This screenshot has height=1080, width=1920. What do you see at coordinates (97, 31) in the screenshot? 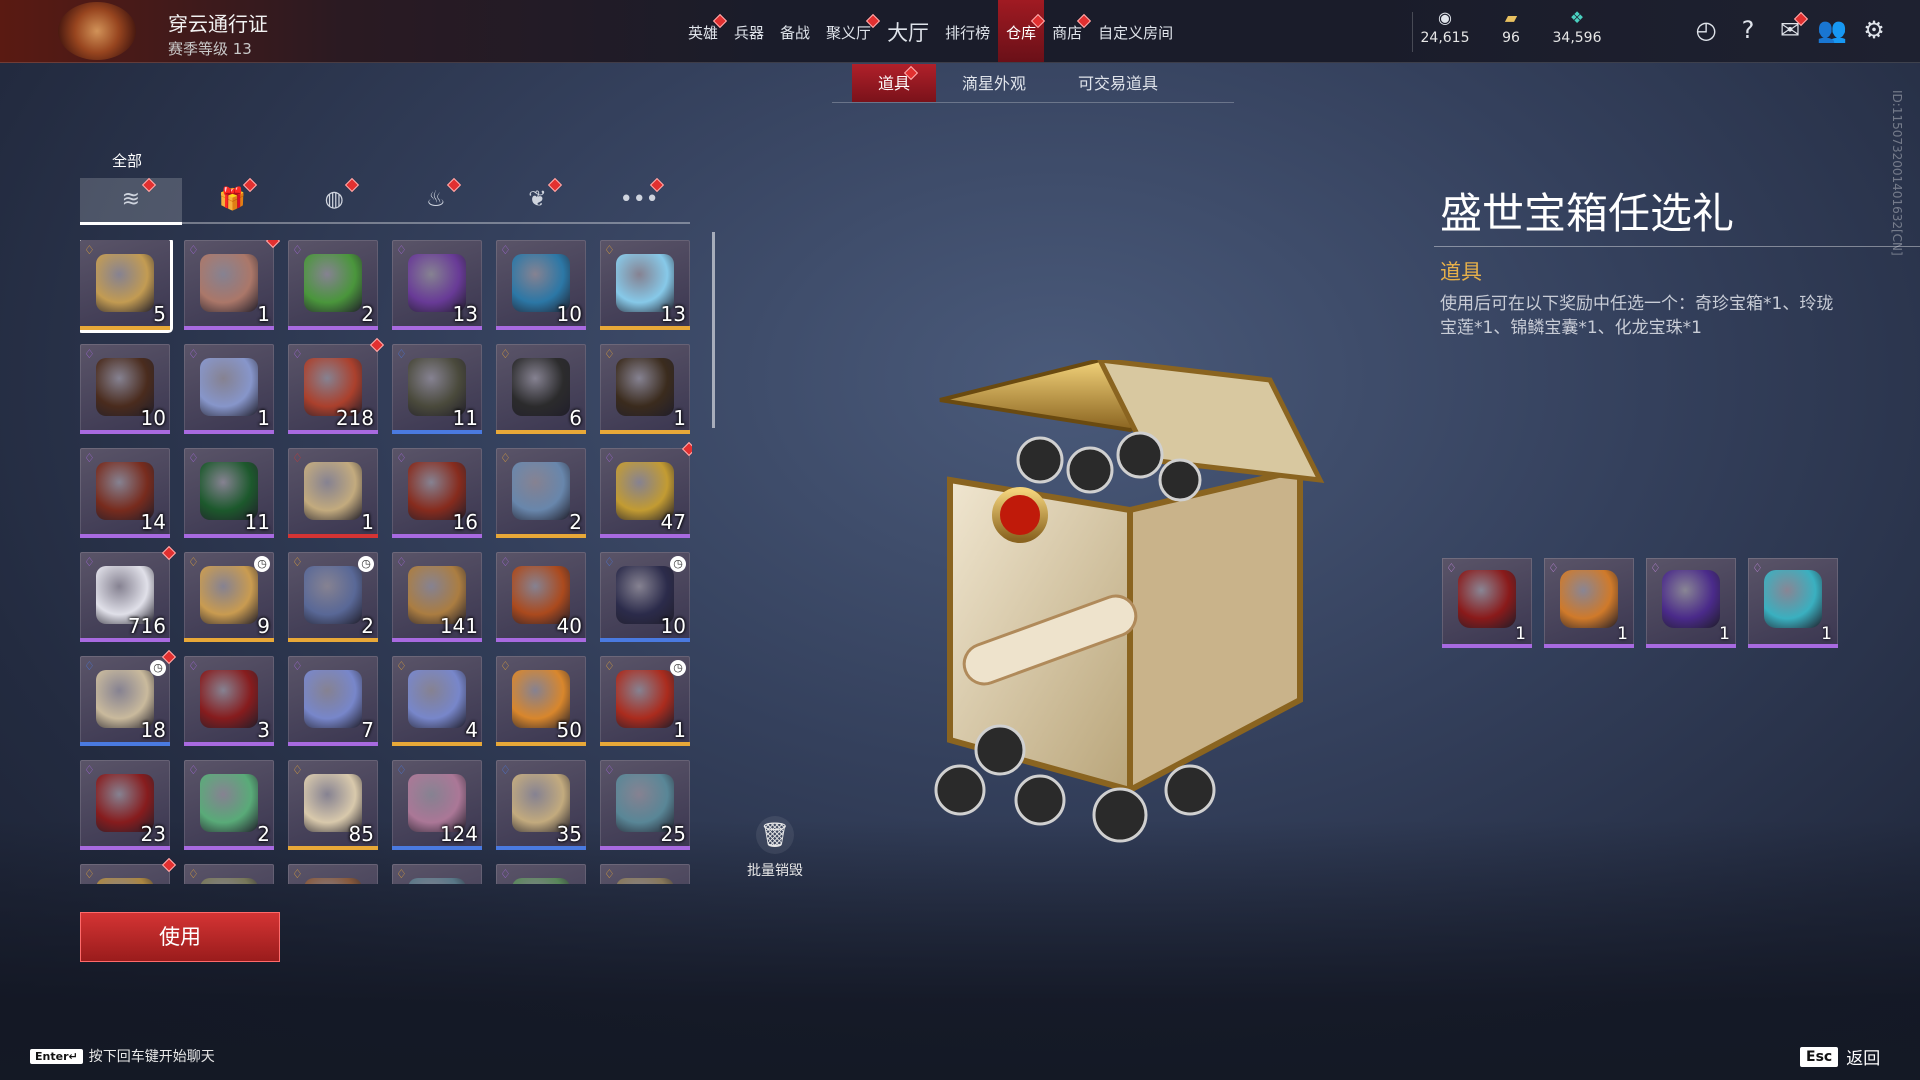
I see `battle-pass-logo-icon` at bounding box center [97, 31].